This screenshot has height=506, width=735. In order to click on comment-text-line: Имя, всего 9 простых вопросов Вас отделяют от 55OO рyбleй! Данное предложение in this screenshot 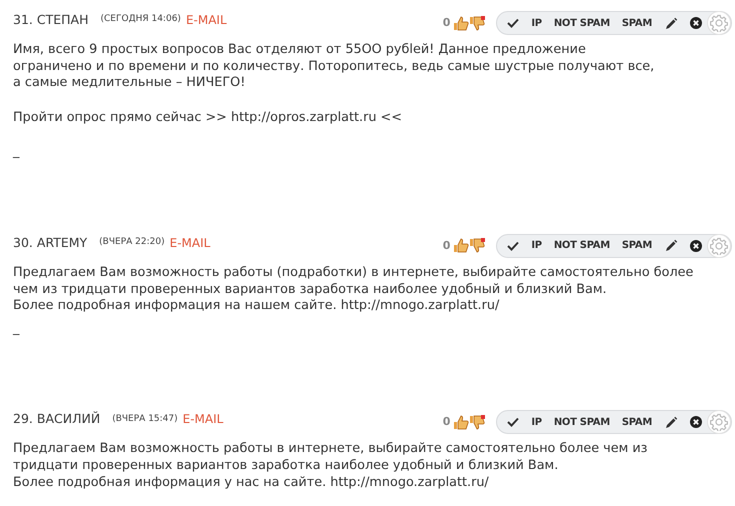, I will do `click(300, 50)`.